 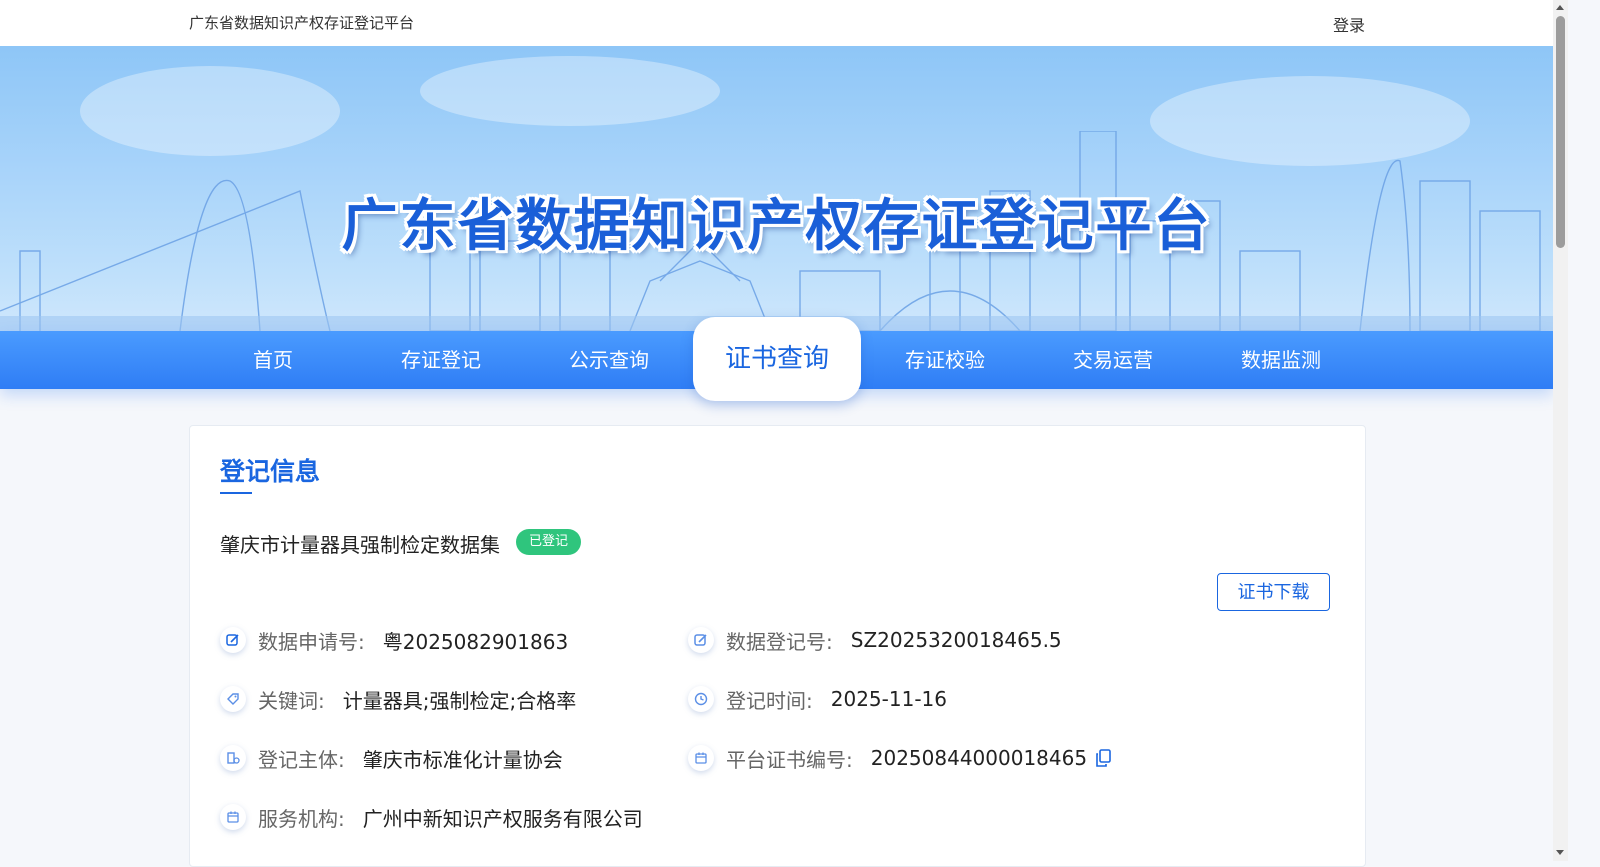 What do you see at coordinates (888, 699) in the screenshot?
I see `field-value: 2025-11-16` at bounding box center [888, 699].